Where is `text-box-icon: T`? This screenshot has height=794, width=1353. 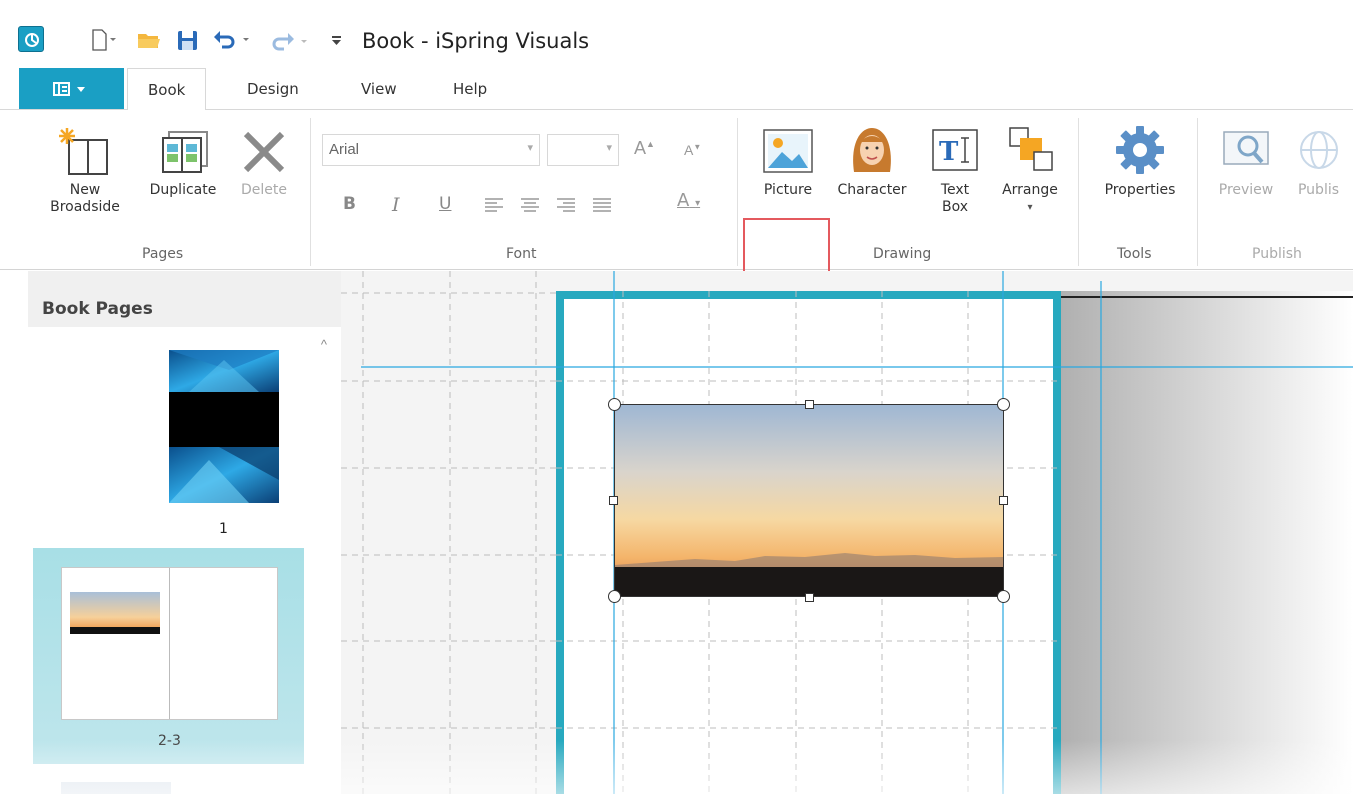
text-box-icon: T is located at coordinates (955, 150).